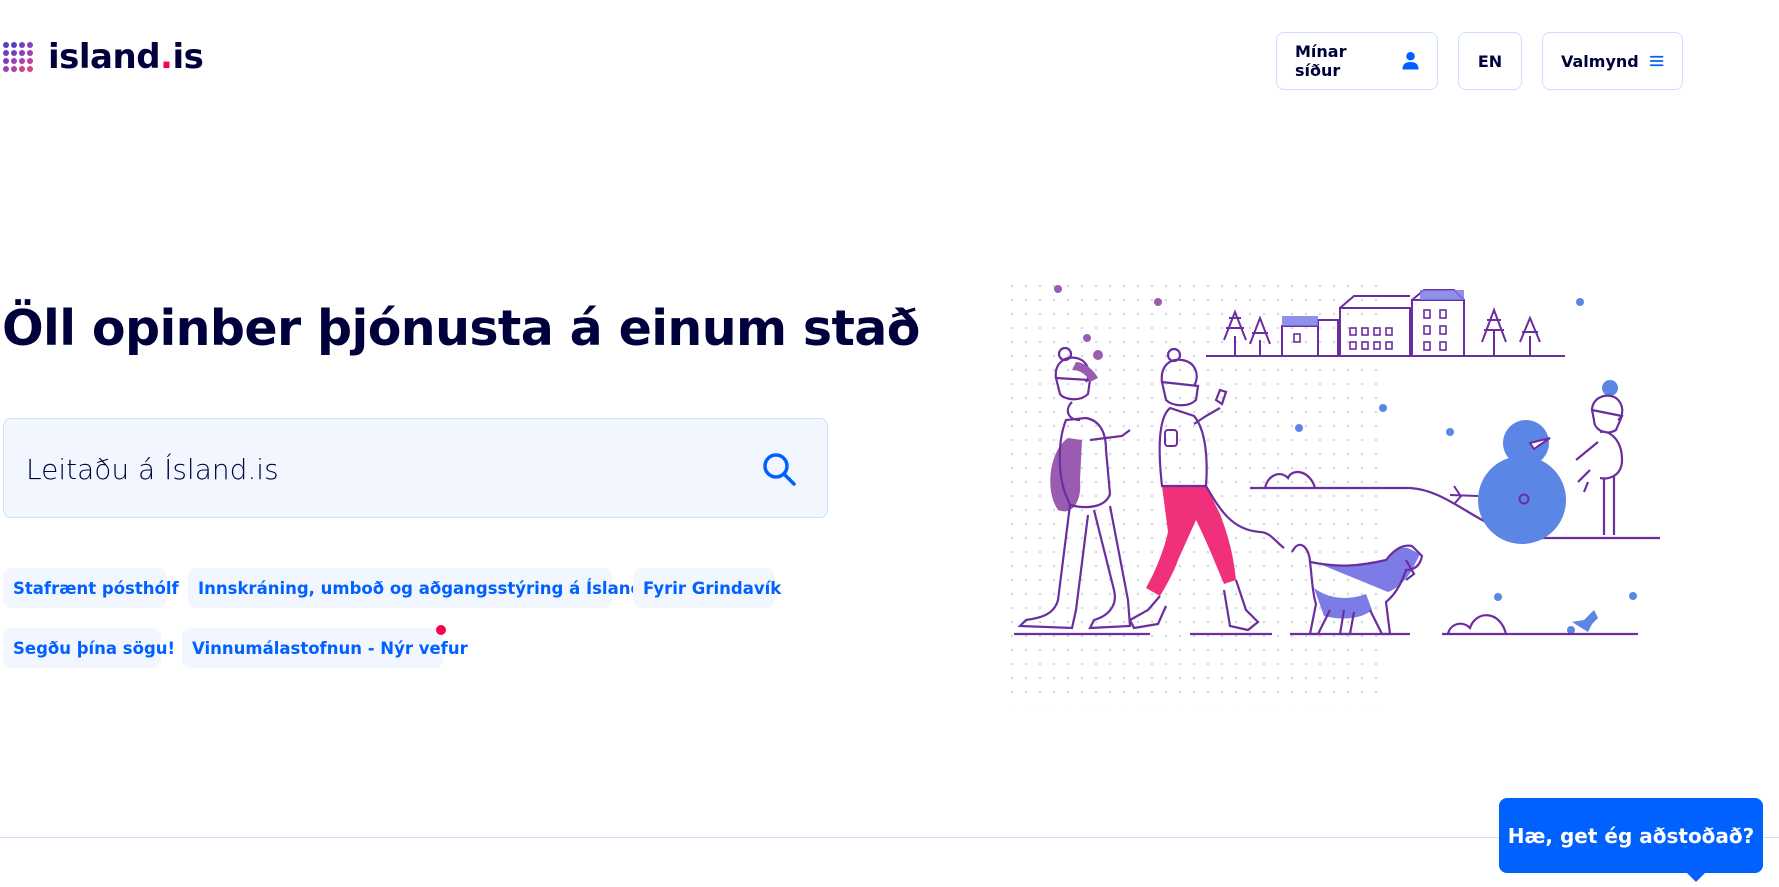  Describe the element at coordinates (441, 630) in the screenshot. I see `notification-dot` at that location.